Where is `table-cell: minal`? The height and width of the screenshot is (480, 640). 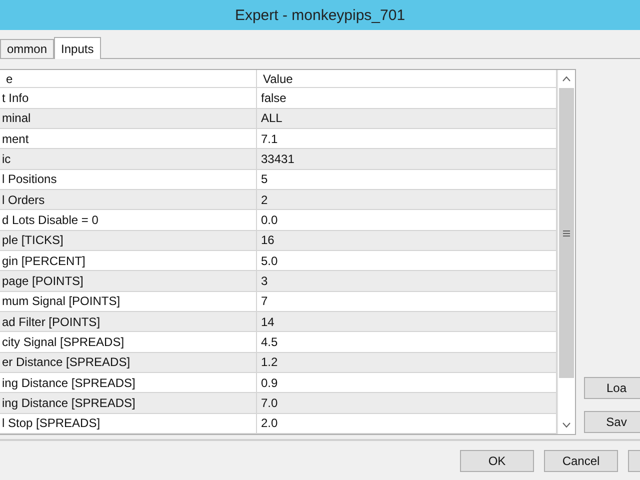 table-cell: minal is located at coordinates (128, 118).